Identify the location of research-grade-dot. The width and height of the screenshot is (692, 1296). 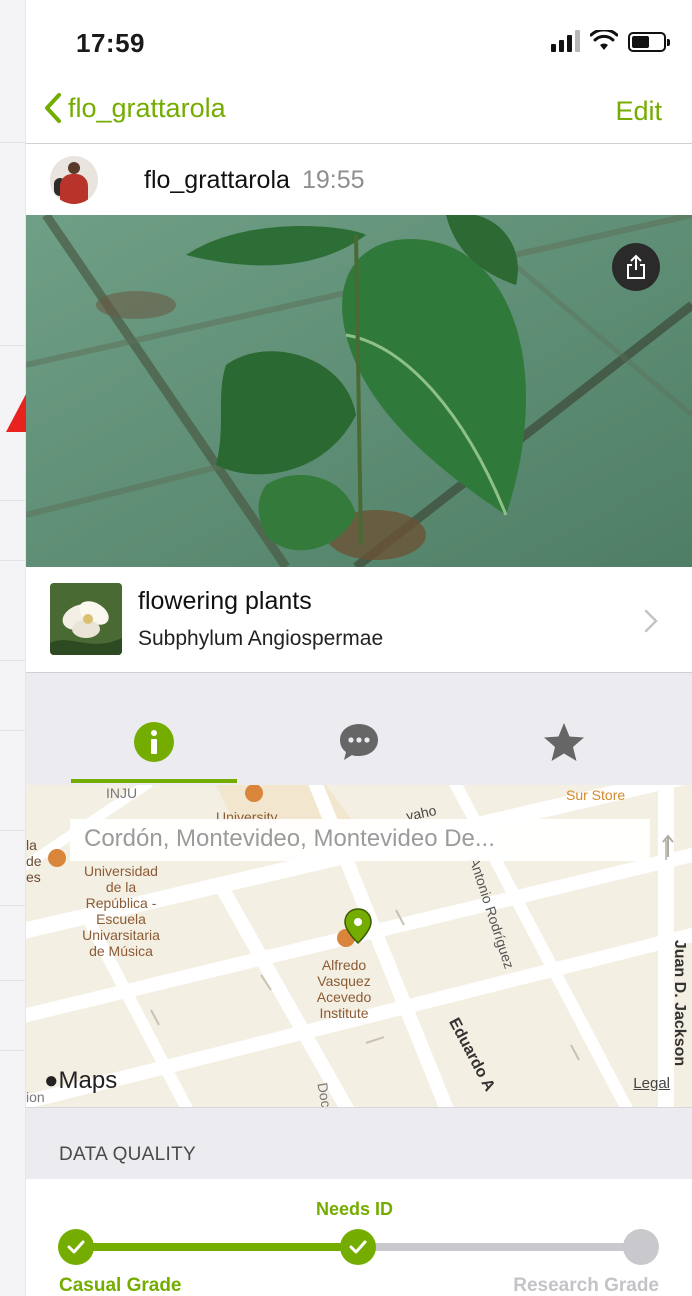
(641, 1247).